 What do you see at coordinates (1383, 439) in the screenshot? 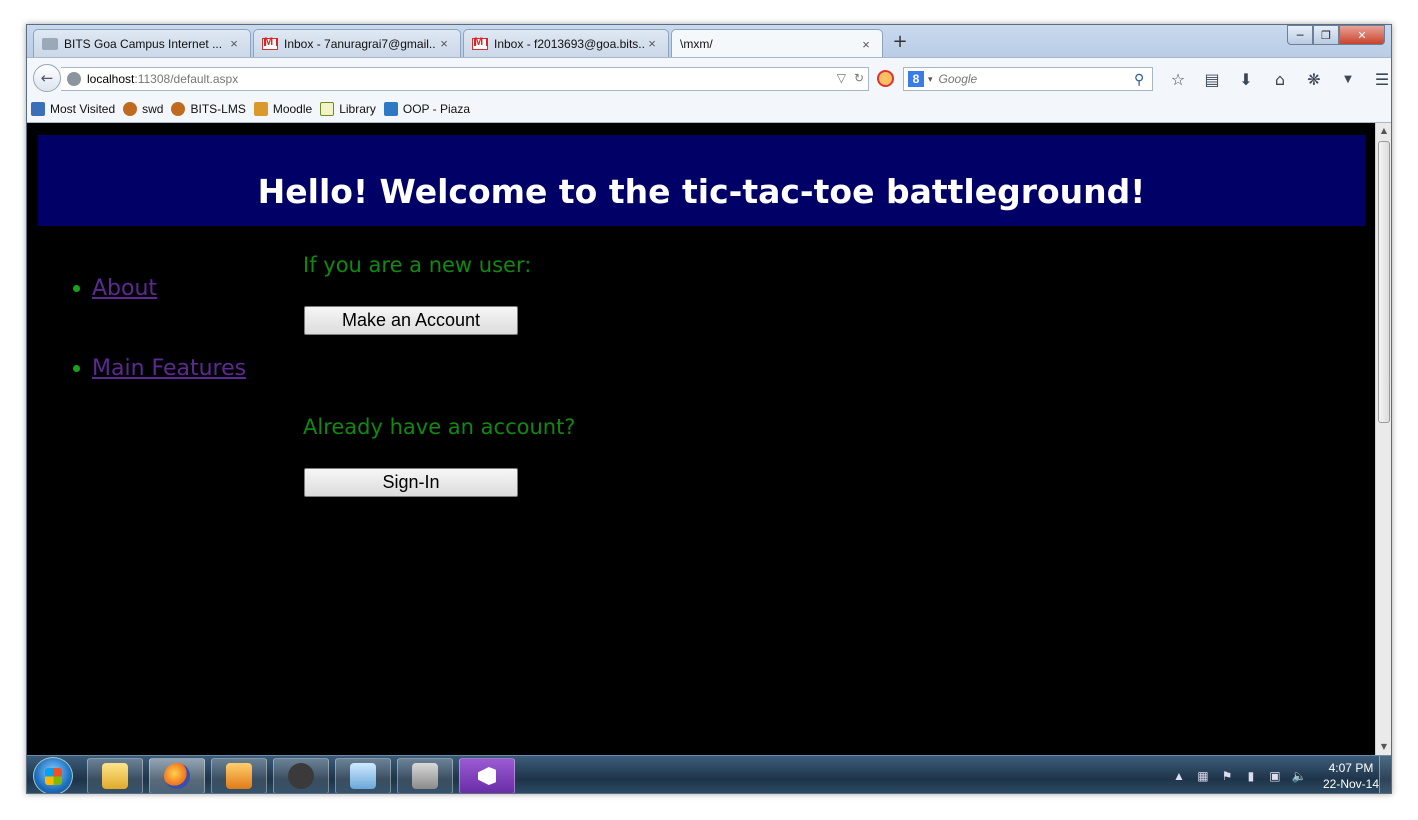
I see `vertical-scrollbar: ▲ ▼` at bounding box center [1383, 439].